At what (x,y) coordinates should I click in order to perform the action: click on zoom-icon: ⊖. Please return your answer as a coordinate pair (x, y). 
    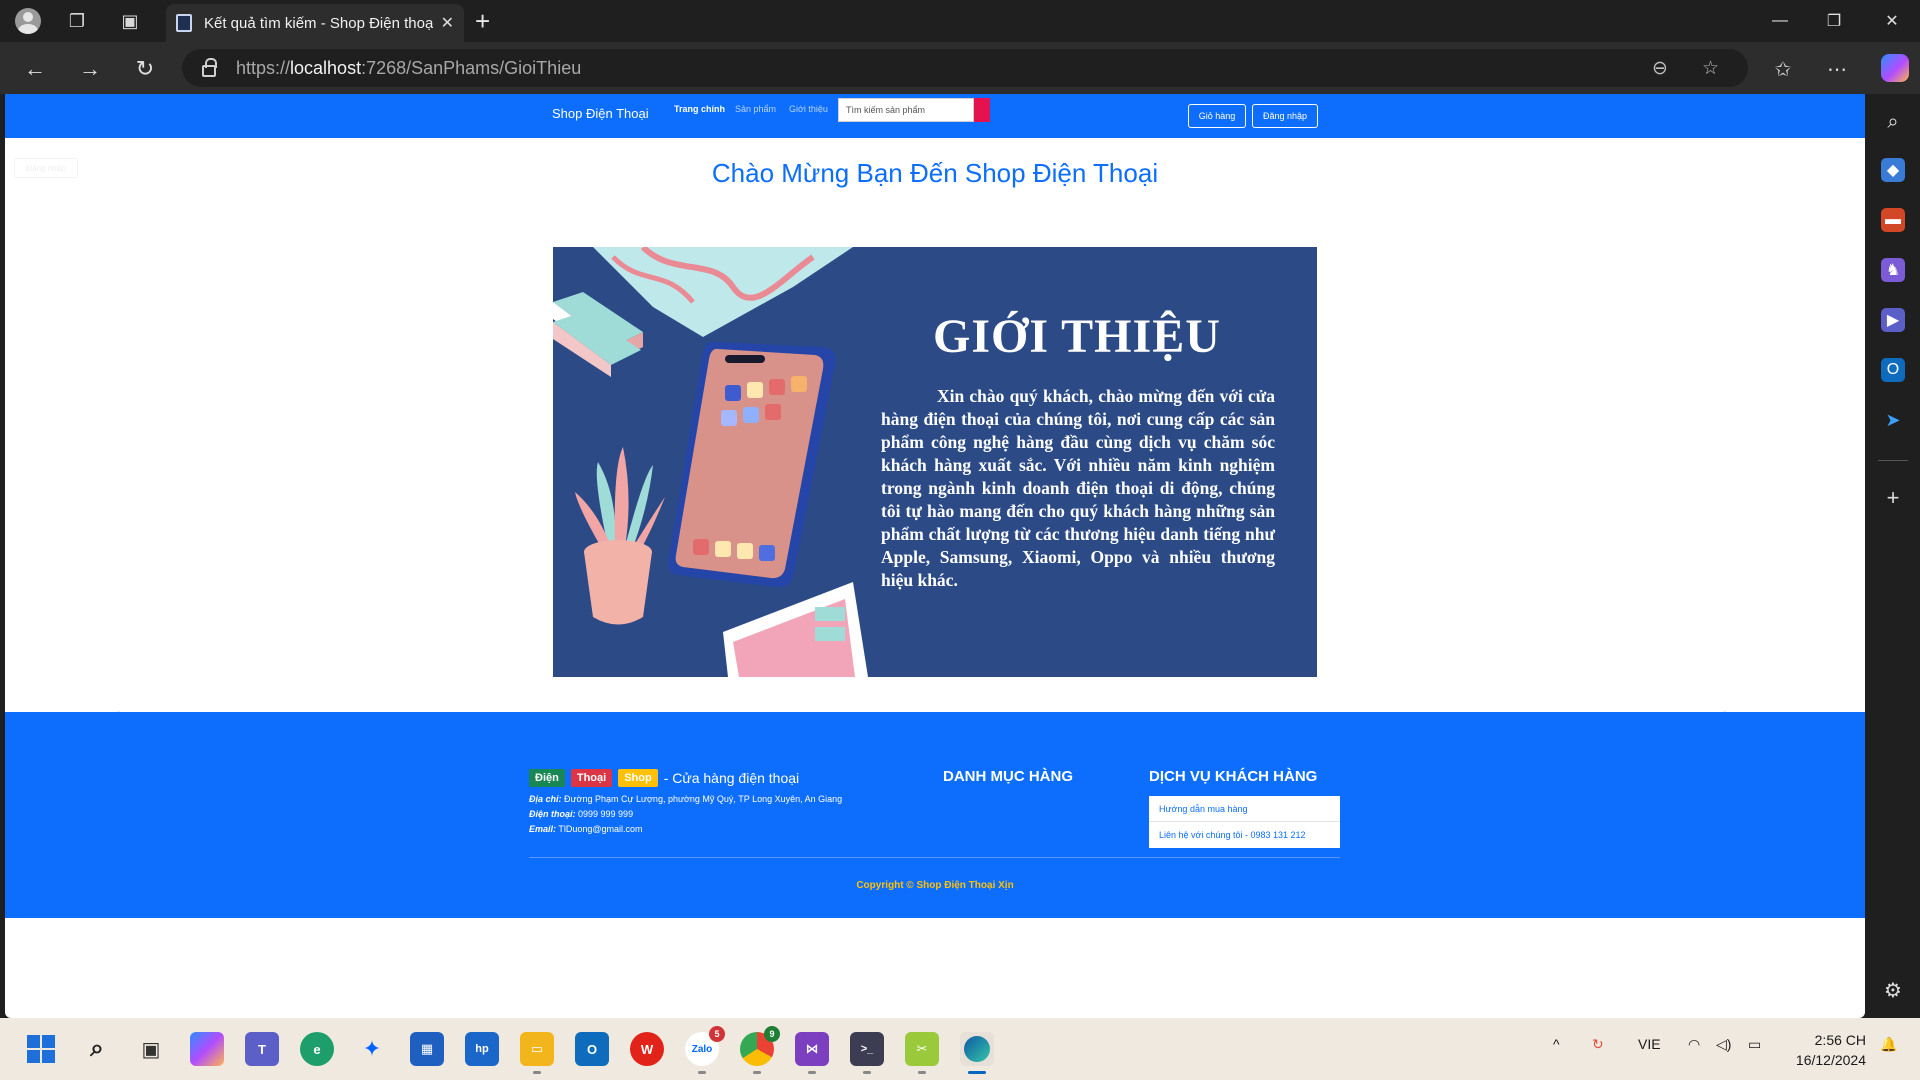
    Looking at the image, I should click on (1660, 68).